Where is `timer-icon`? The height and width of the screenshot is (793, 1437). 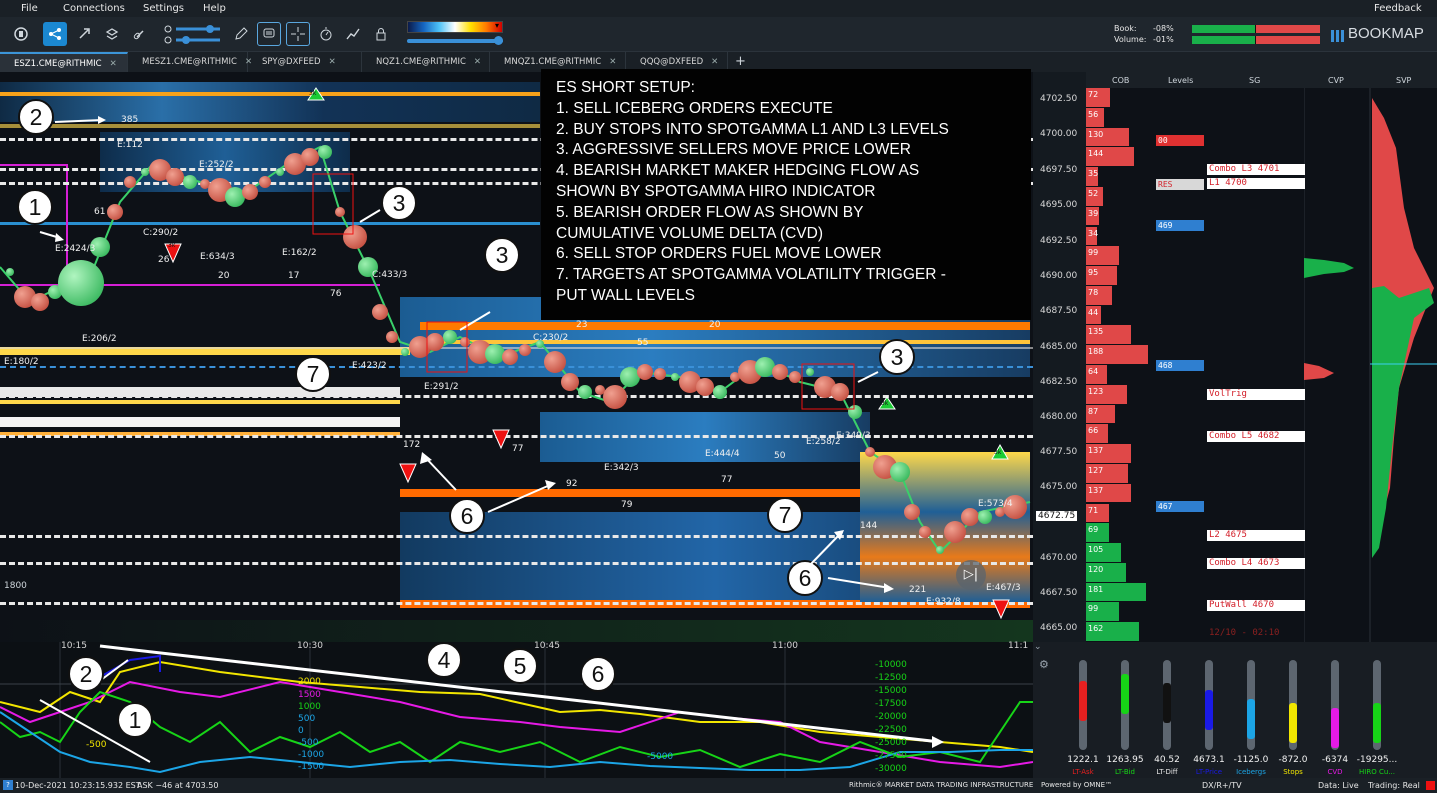 timer-icon is located at coordinates (326, 34).